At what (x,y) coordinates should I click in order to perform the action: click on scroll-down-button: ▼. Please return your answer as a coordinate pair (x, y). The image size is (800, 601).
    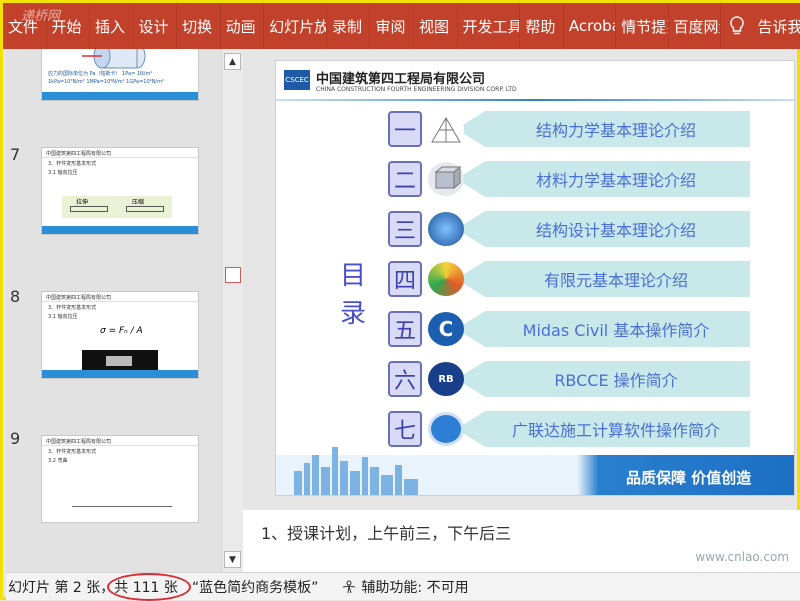
    Looking at the image, I should click on (232, 559).